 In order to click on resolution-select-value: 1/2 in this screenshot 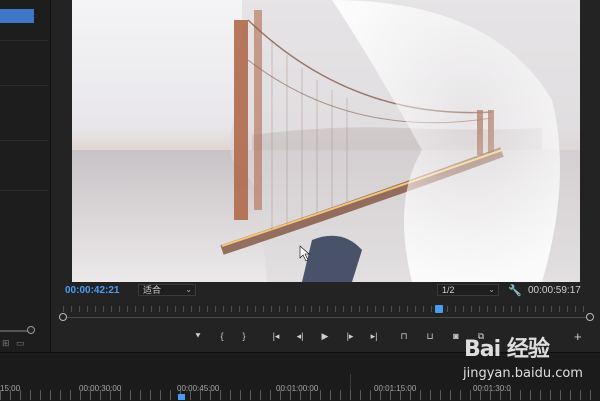, I will do `click(448, 290)`.